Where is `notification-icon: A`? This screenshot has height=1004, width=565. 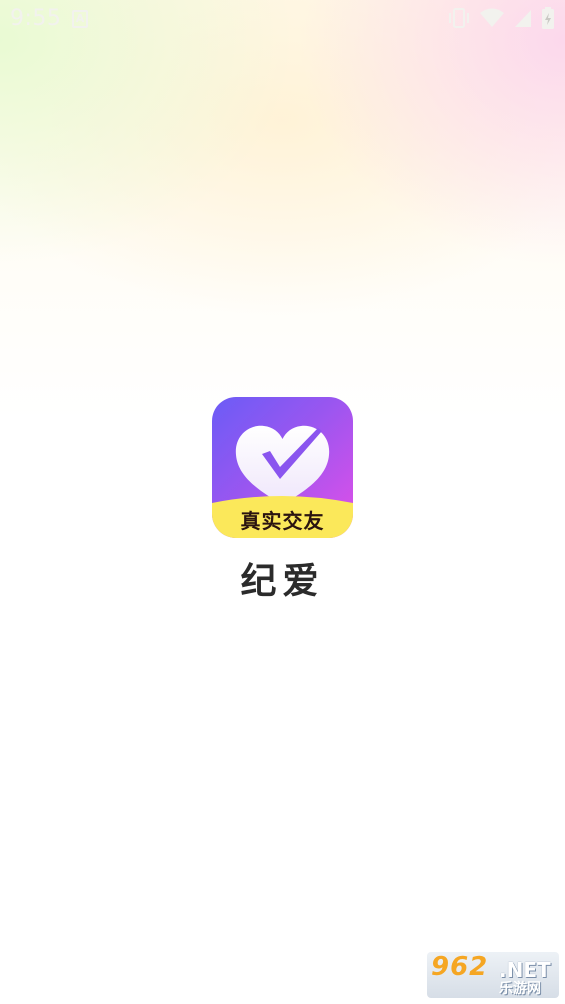
notification-icon: A is located at coordinates (80, 19).